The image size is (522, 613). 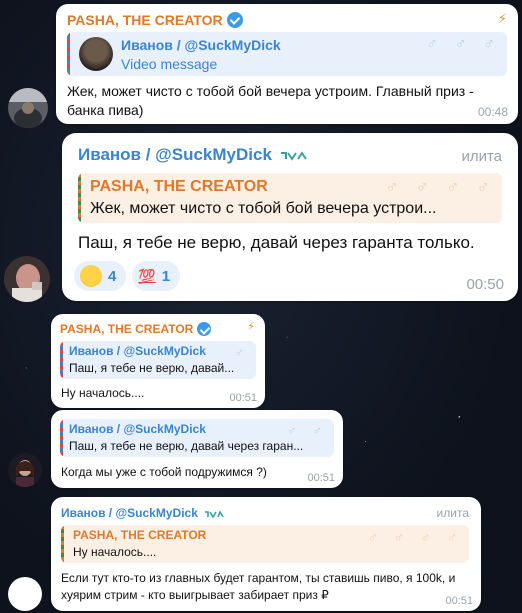 I want to click on video-thumbnail, so click(x=96, y=54).